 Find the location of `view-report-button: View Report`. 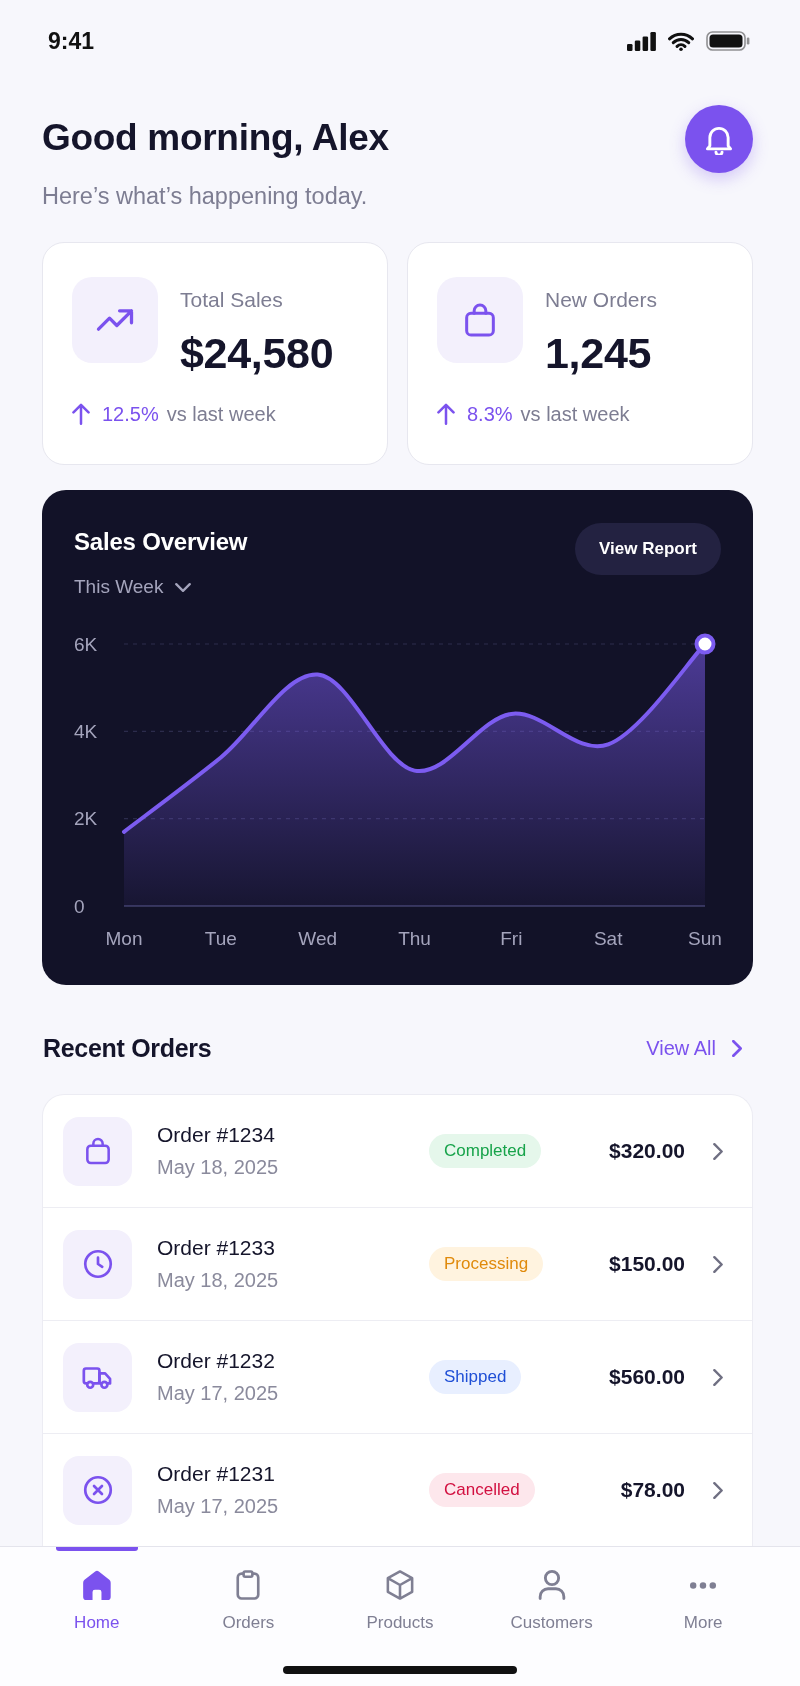

view-report-button: View Report is located at coordinates (648, 549).